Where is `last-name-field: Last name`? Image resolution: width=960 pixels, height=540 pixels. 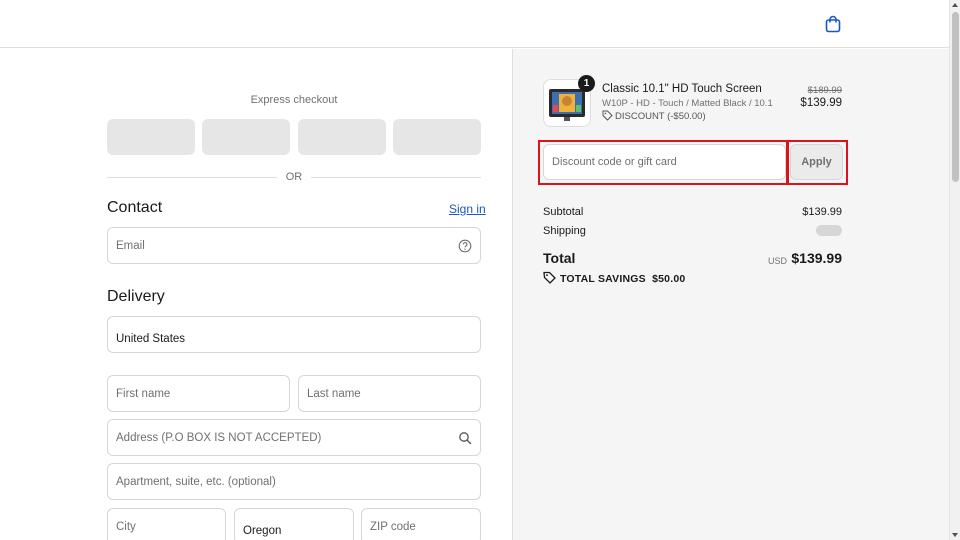 last-name-field: Last name is located at coordinates (389, 393).